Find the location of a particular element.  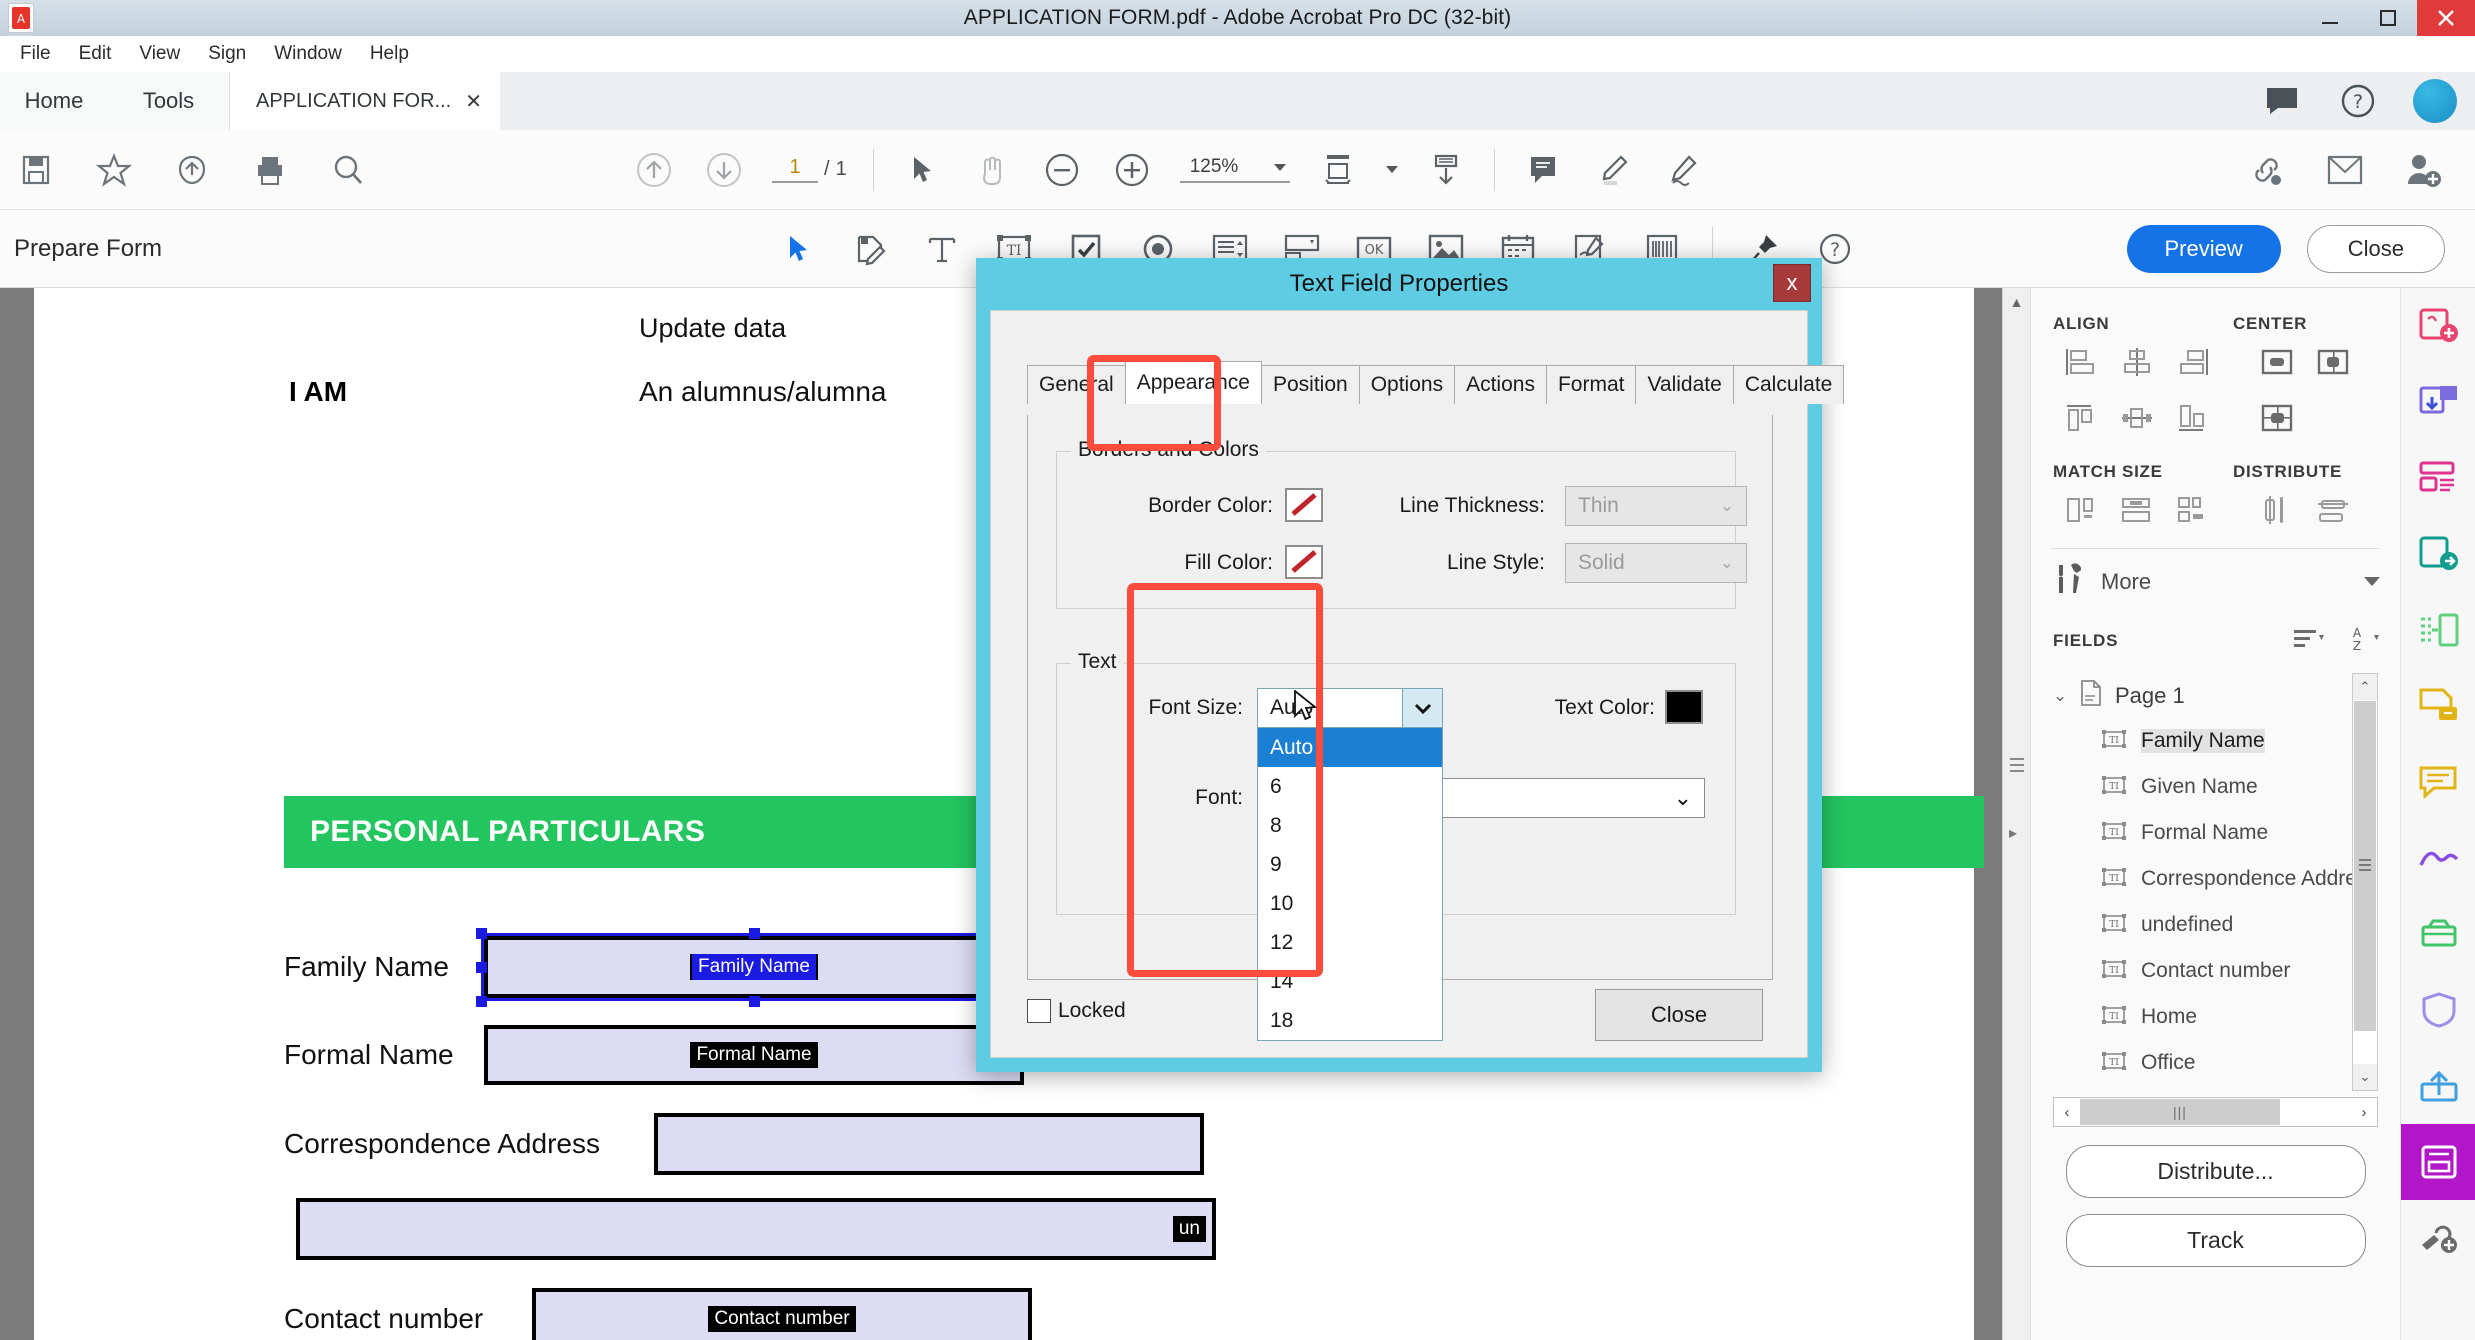

menu-file: File is located at coordinates (35, 54).